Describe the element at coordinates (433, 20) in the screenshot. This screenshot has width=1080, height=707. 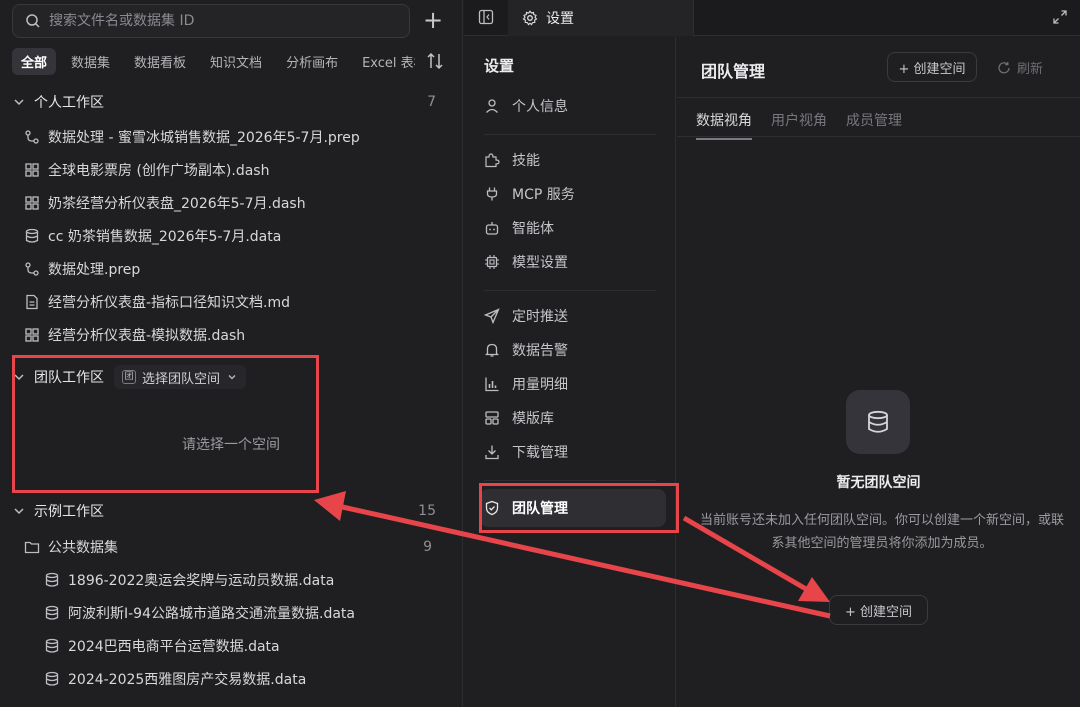
I see `add-icon: +` at that location.